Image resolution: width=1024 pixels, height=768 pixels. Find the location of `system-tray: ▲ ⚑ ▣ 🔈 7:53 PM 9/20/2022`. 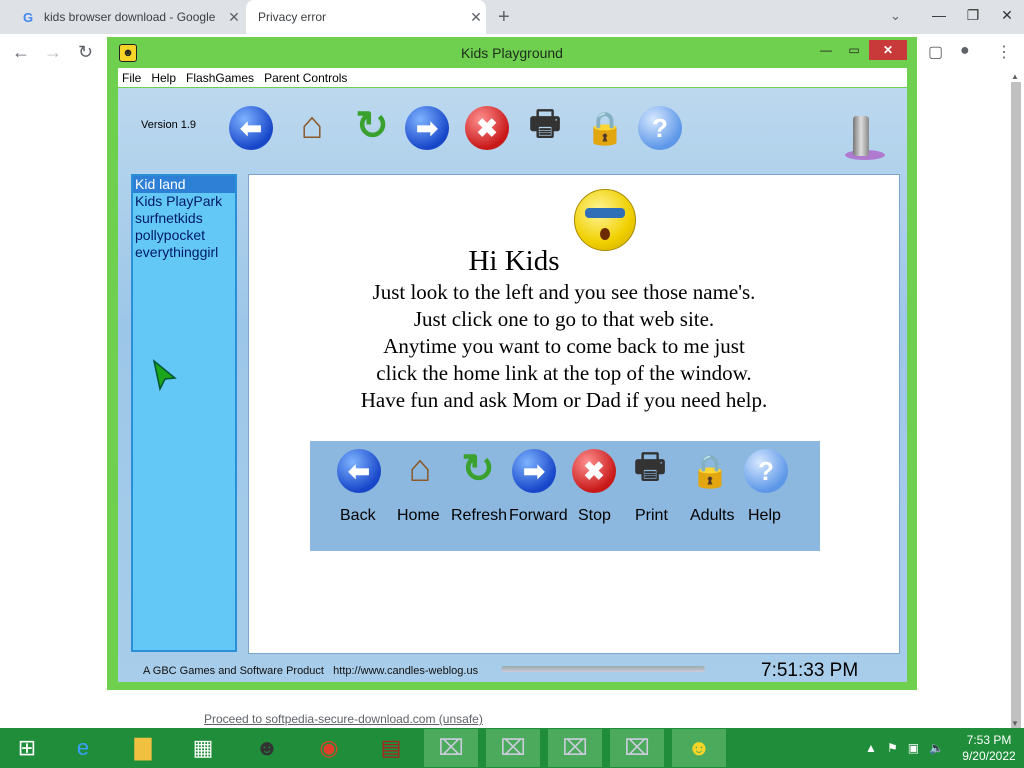

system-tray: ▲ ⚑ ▣ 🔈 7:53 PM 9/20/2022 is located at coordinates (944, 748).